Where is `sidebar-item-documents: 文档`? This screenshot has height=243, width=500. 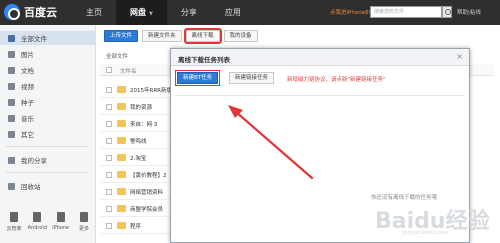
sidebar-item-documents: 文档 is located at coordinates (48, 70).